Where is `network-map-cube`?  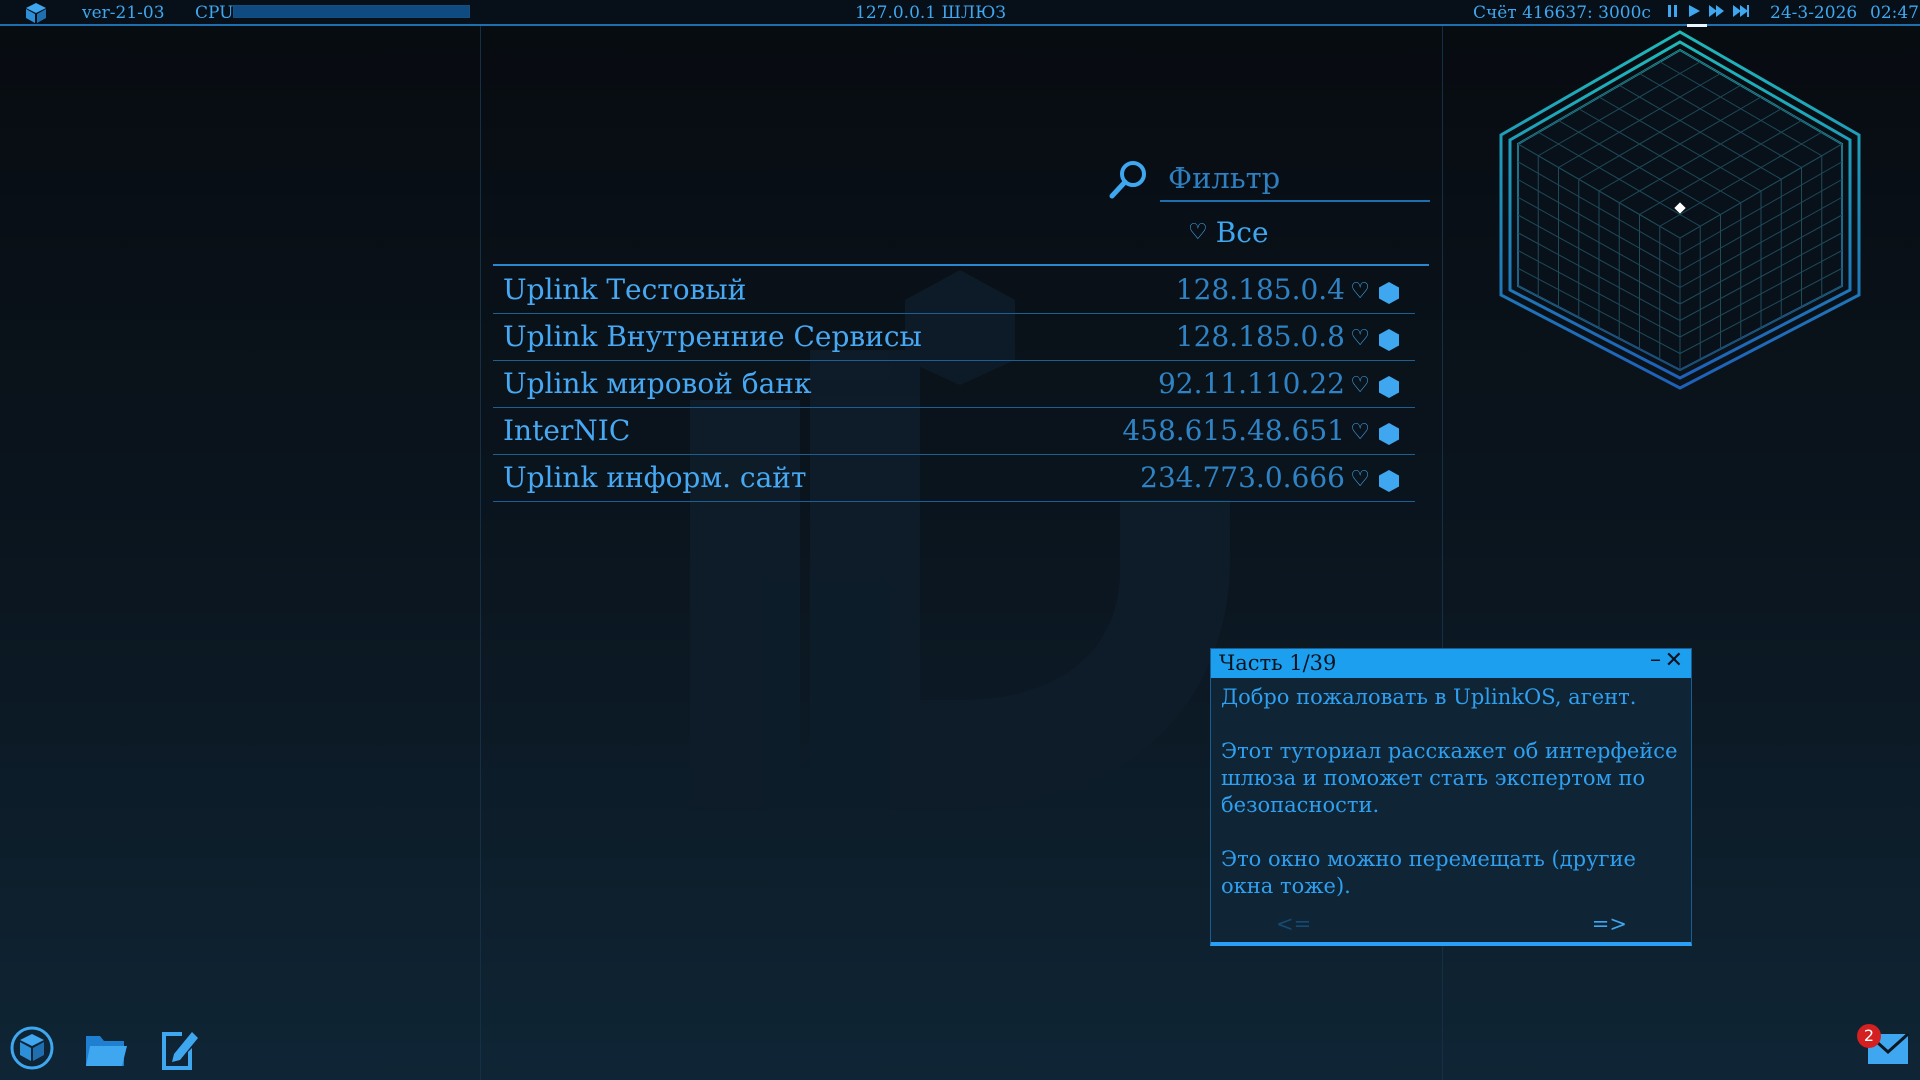 network-map-cube is located at coordinates (1680, 210).